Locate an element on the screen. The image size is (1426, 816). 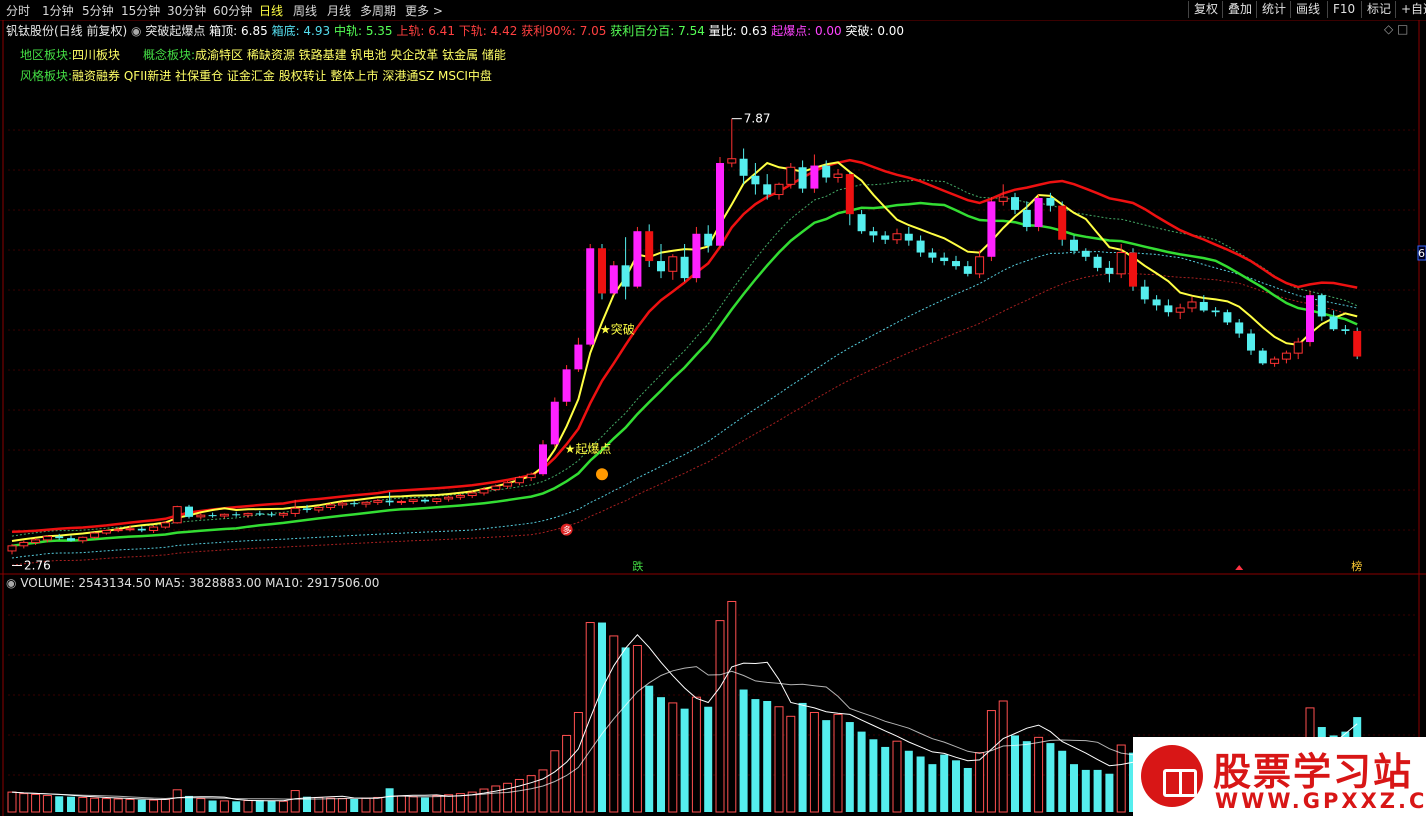
mark-button: 标记 is located at coordinates (1378, 9).